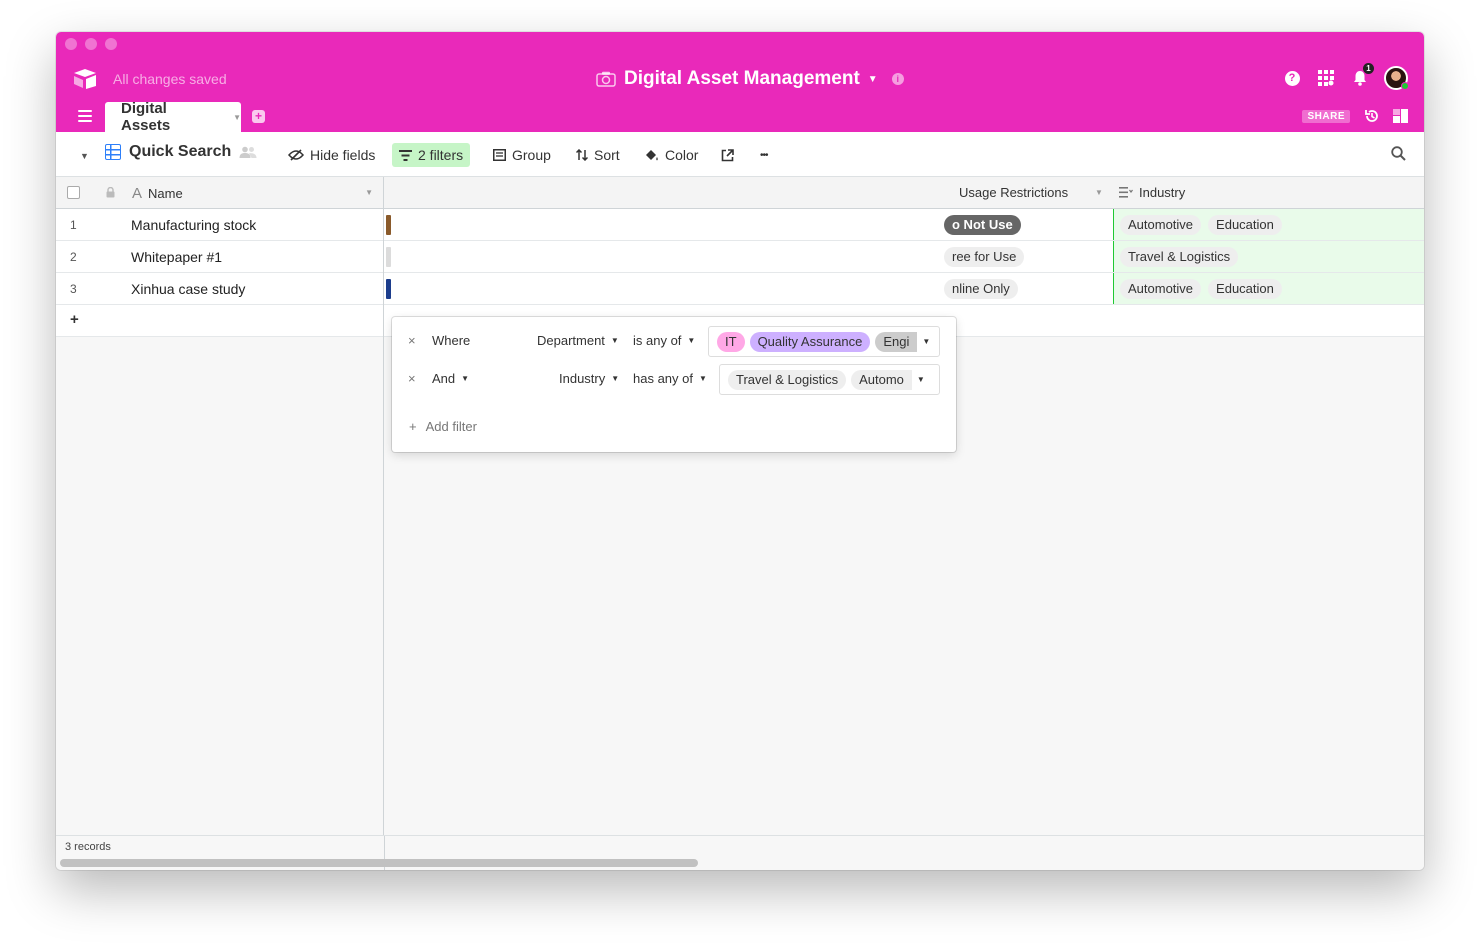 The width and height of the screenshot is (1480, 950). I want to click on filter-conjunction-select: And ▼, so click(450, 378).